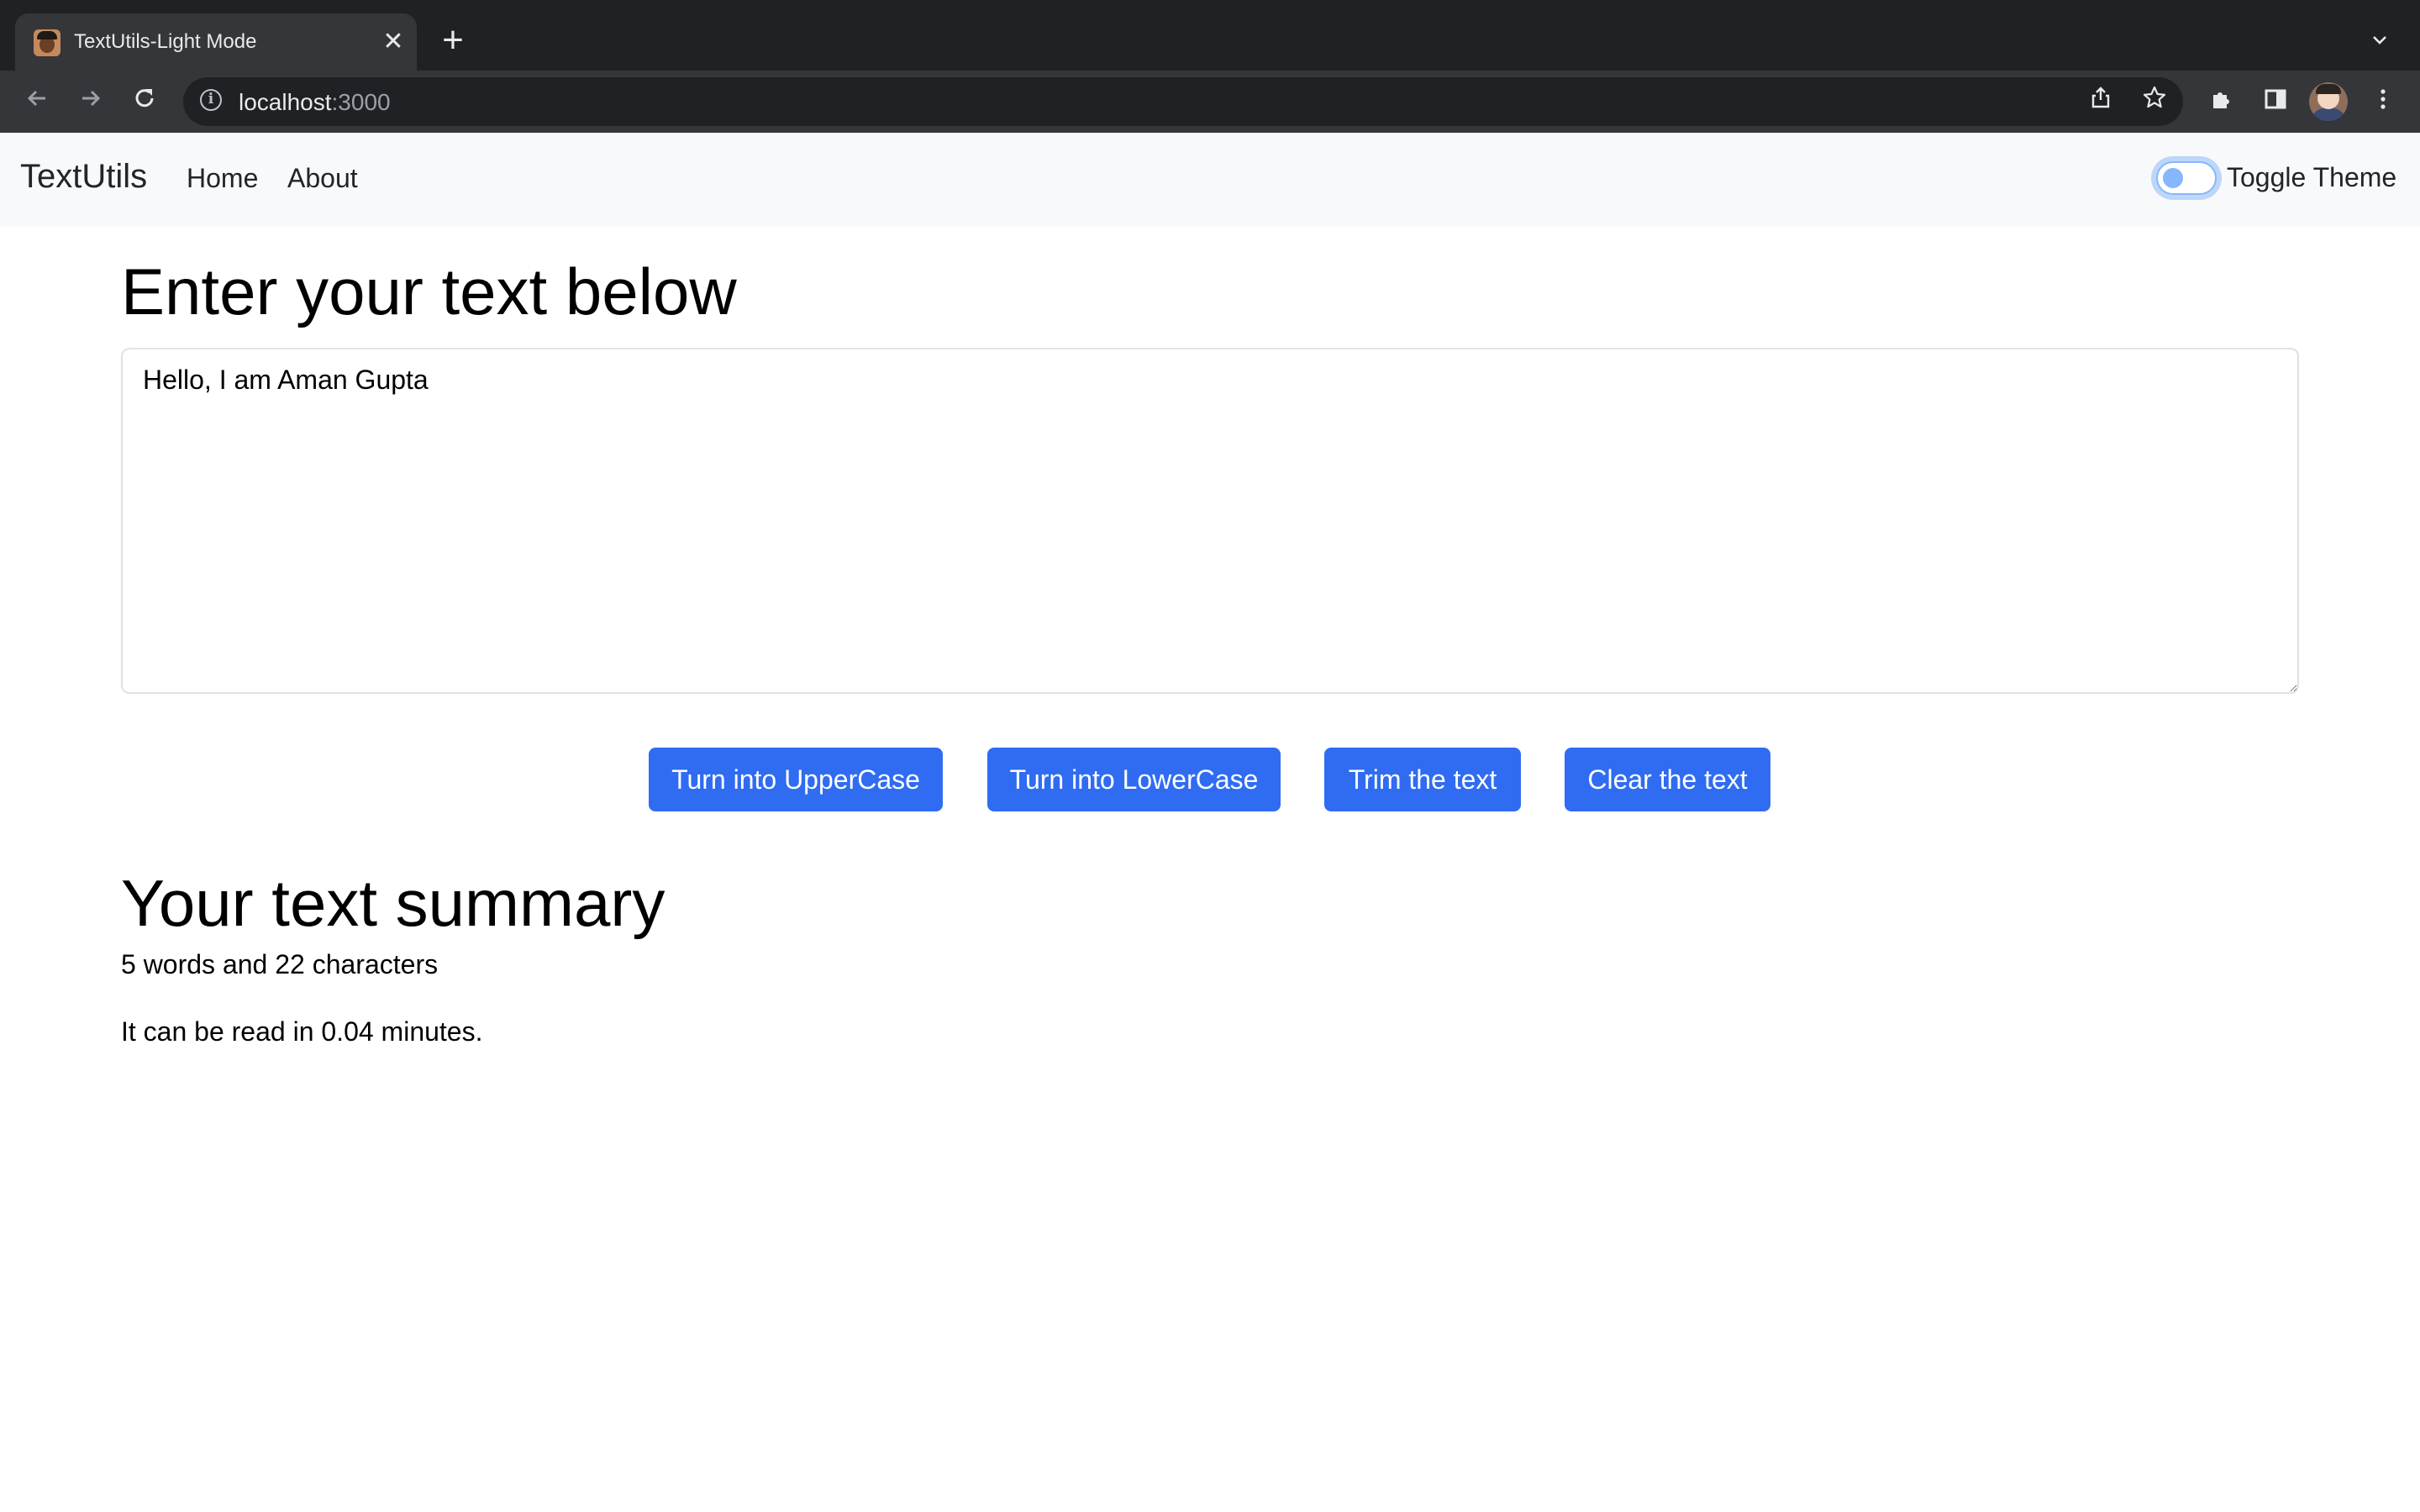  What do you see at coordinates (1183, 101) in the screenshot?
I see `address-bar: i localhost:3000` at bounding box center [1183, 101].